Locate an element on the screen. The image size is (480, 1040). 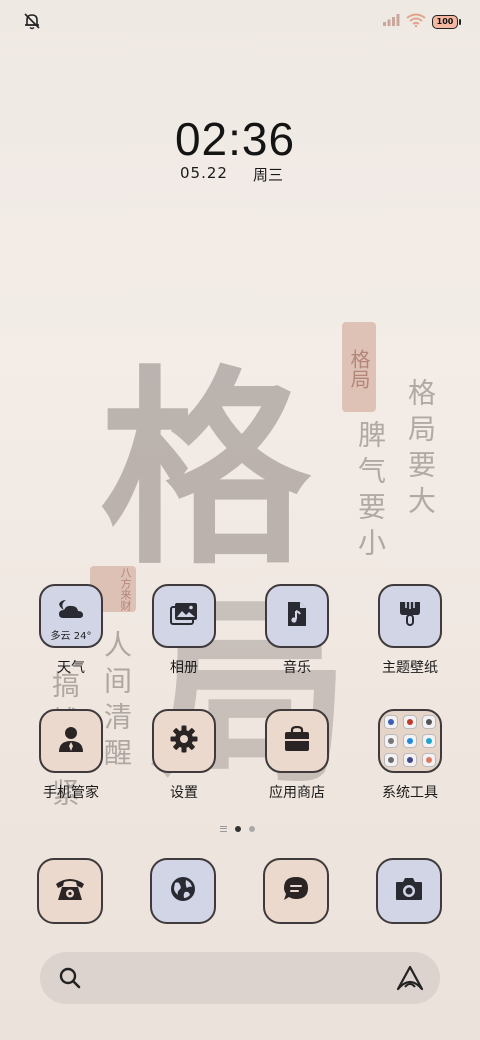
dock-phone is located at coordinates (70, 891).